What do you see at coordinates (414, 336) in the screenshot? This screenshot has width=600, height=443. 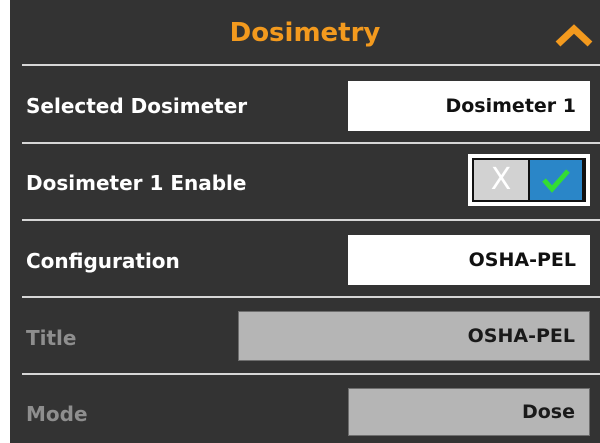 I see `title-field: OSHA-PEL` at bounding box center [414, 336].